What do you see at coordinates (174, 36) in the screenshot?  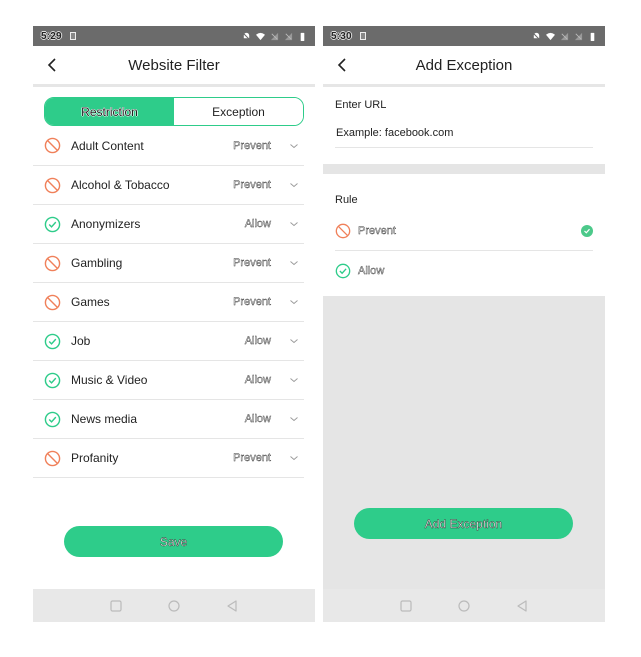 I see `status-bar: 5:29` at bounding box center [174, 36].